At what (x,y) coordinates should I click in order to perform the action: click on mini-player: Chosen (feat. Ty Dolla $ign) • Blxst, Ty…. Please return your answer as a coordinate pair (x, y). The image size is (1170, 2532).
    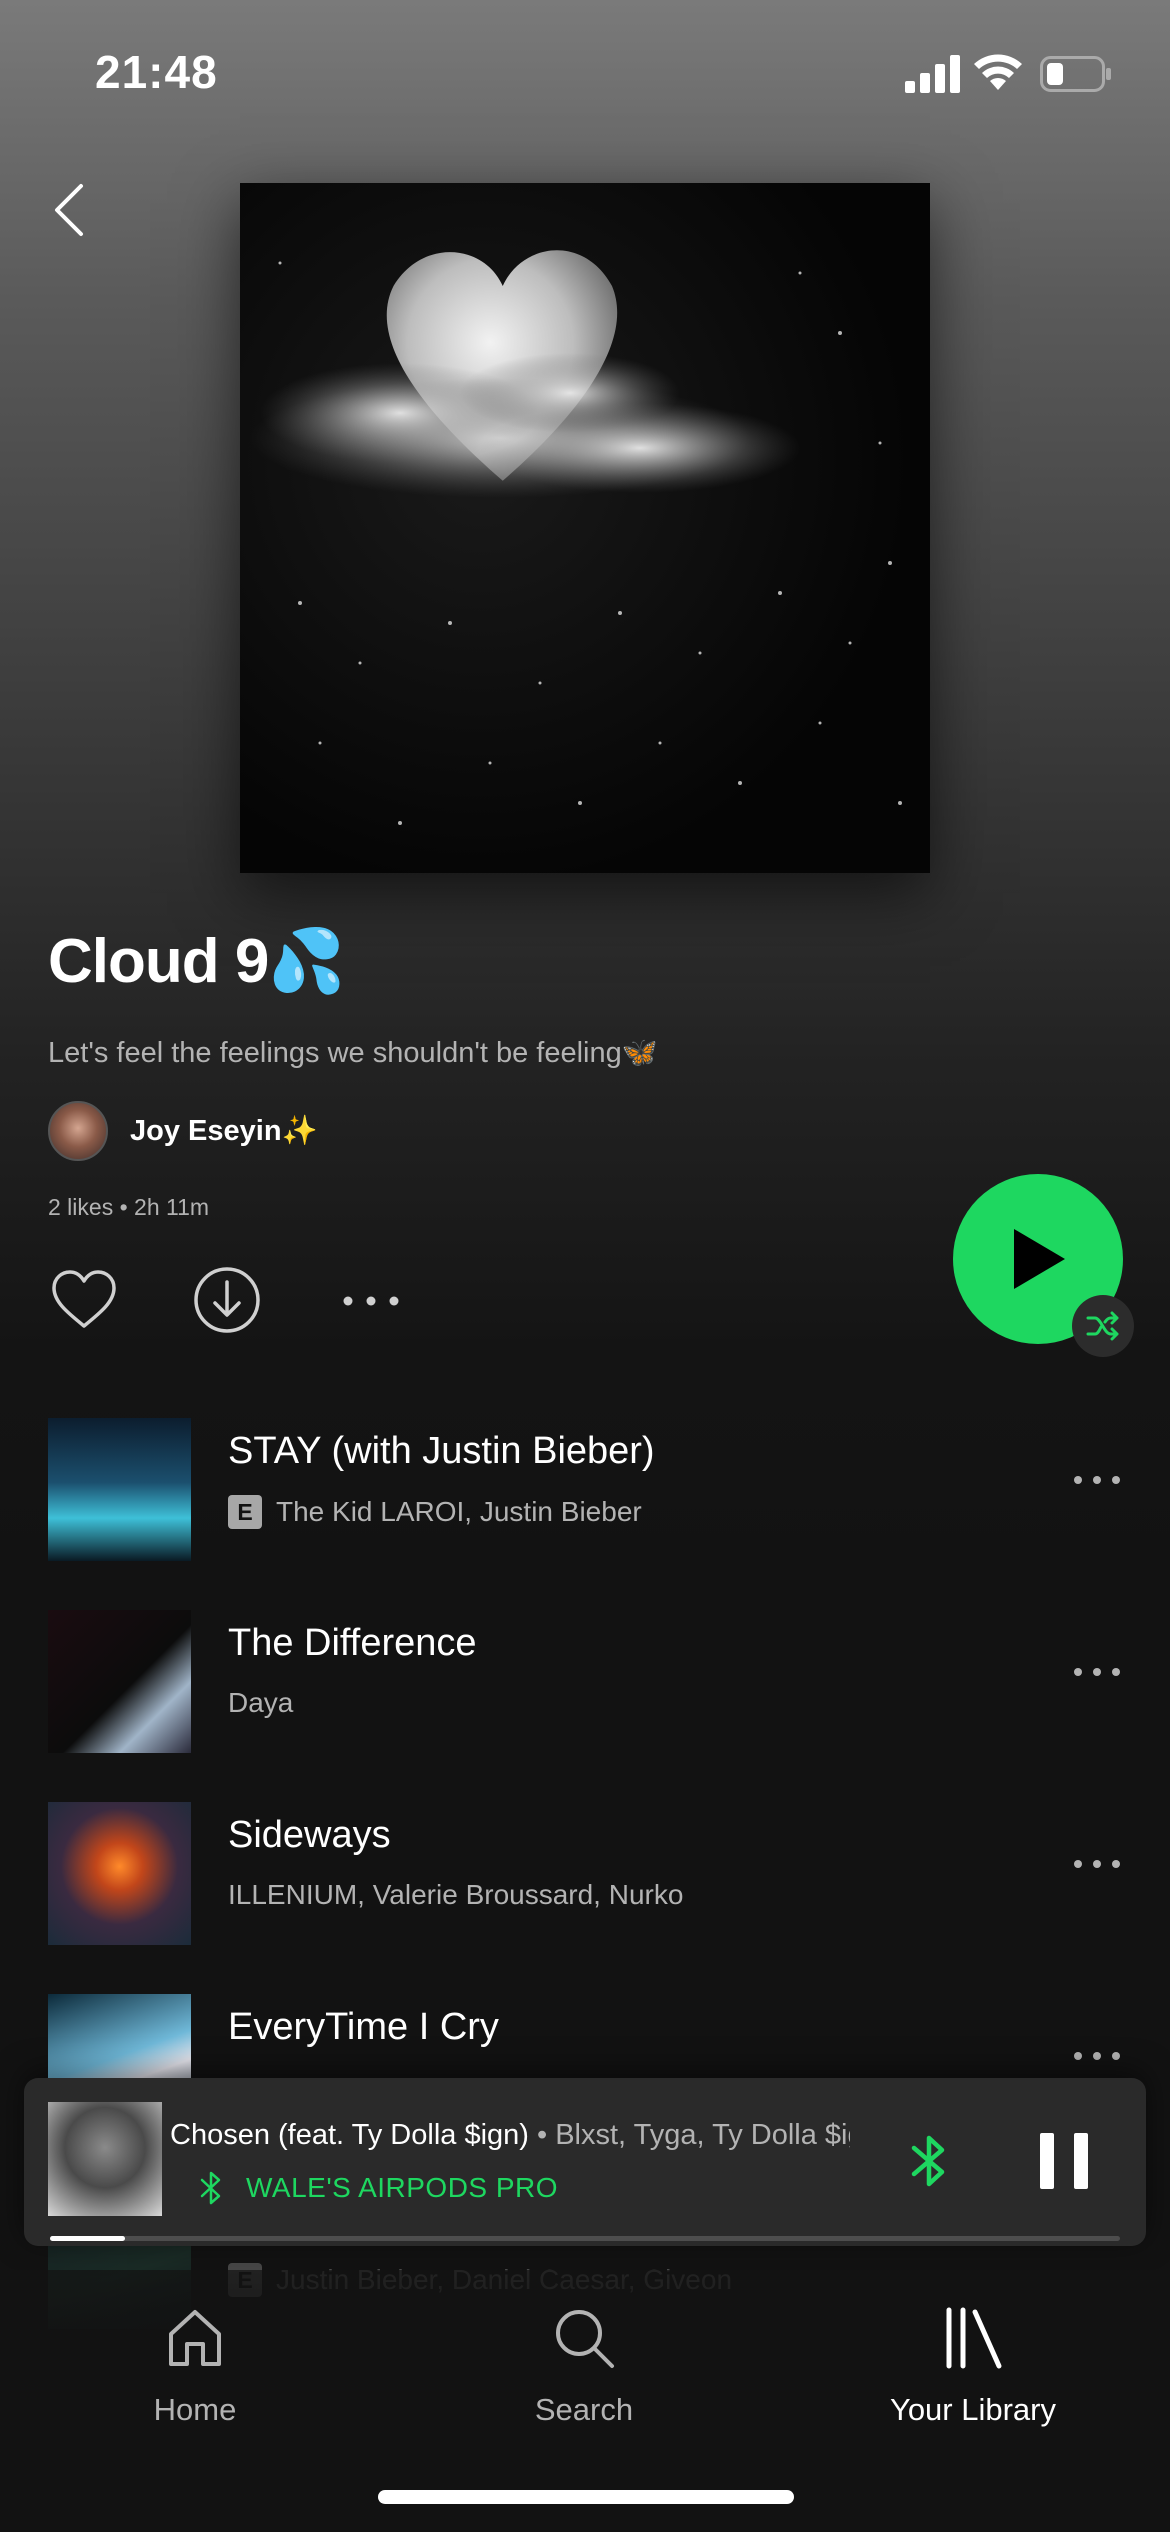
    Looking at the image, I should click on (585, 2162).